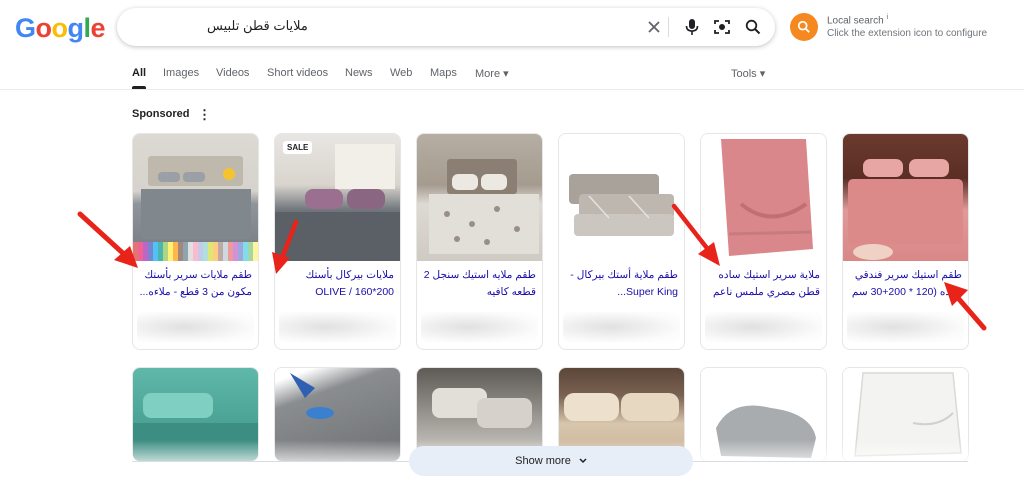 This screenshot has height=490, width=1024. I want to click on google-logo: Google, so click(60, 28).